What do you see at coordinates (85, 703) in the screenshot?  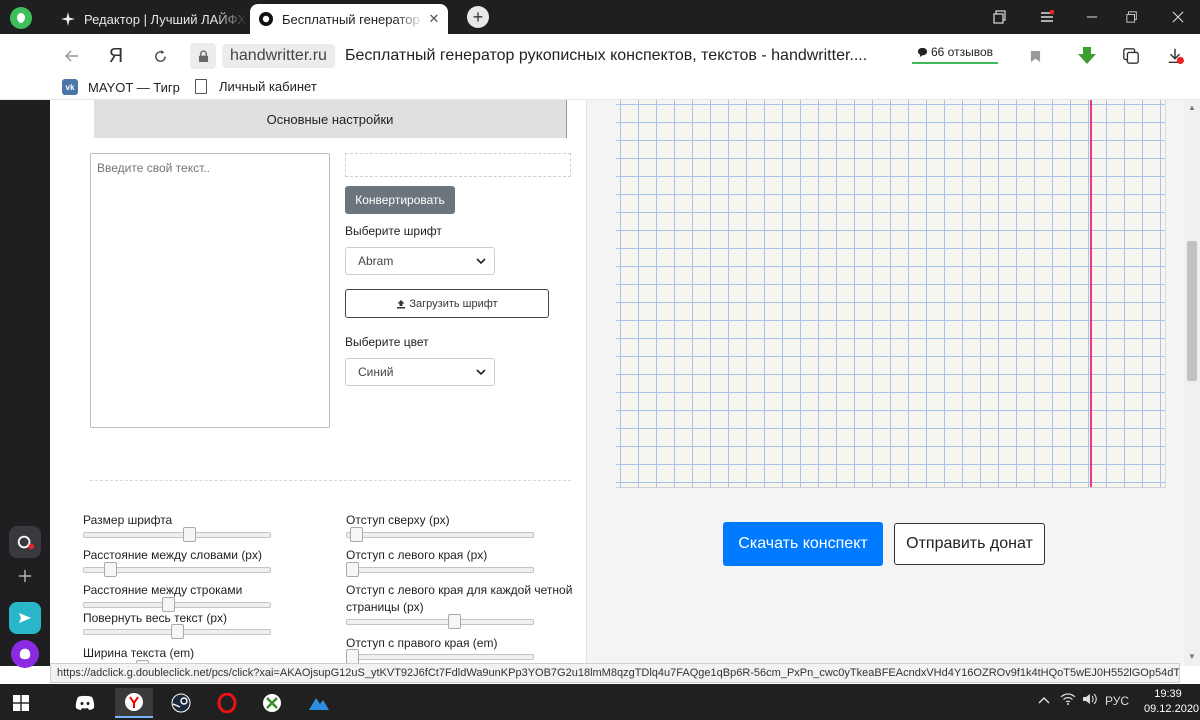 I see `discord-icon` at bounding box center [85, 703].